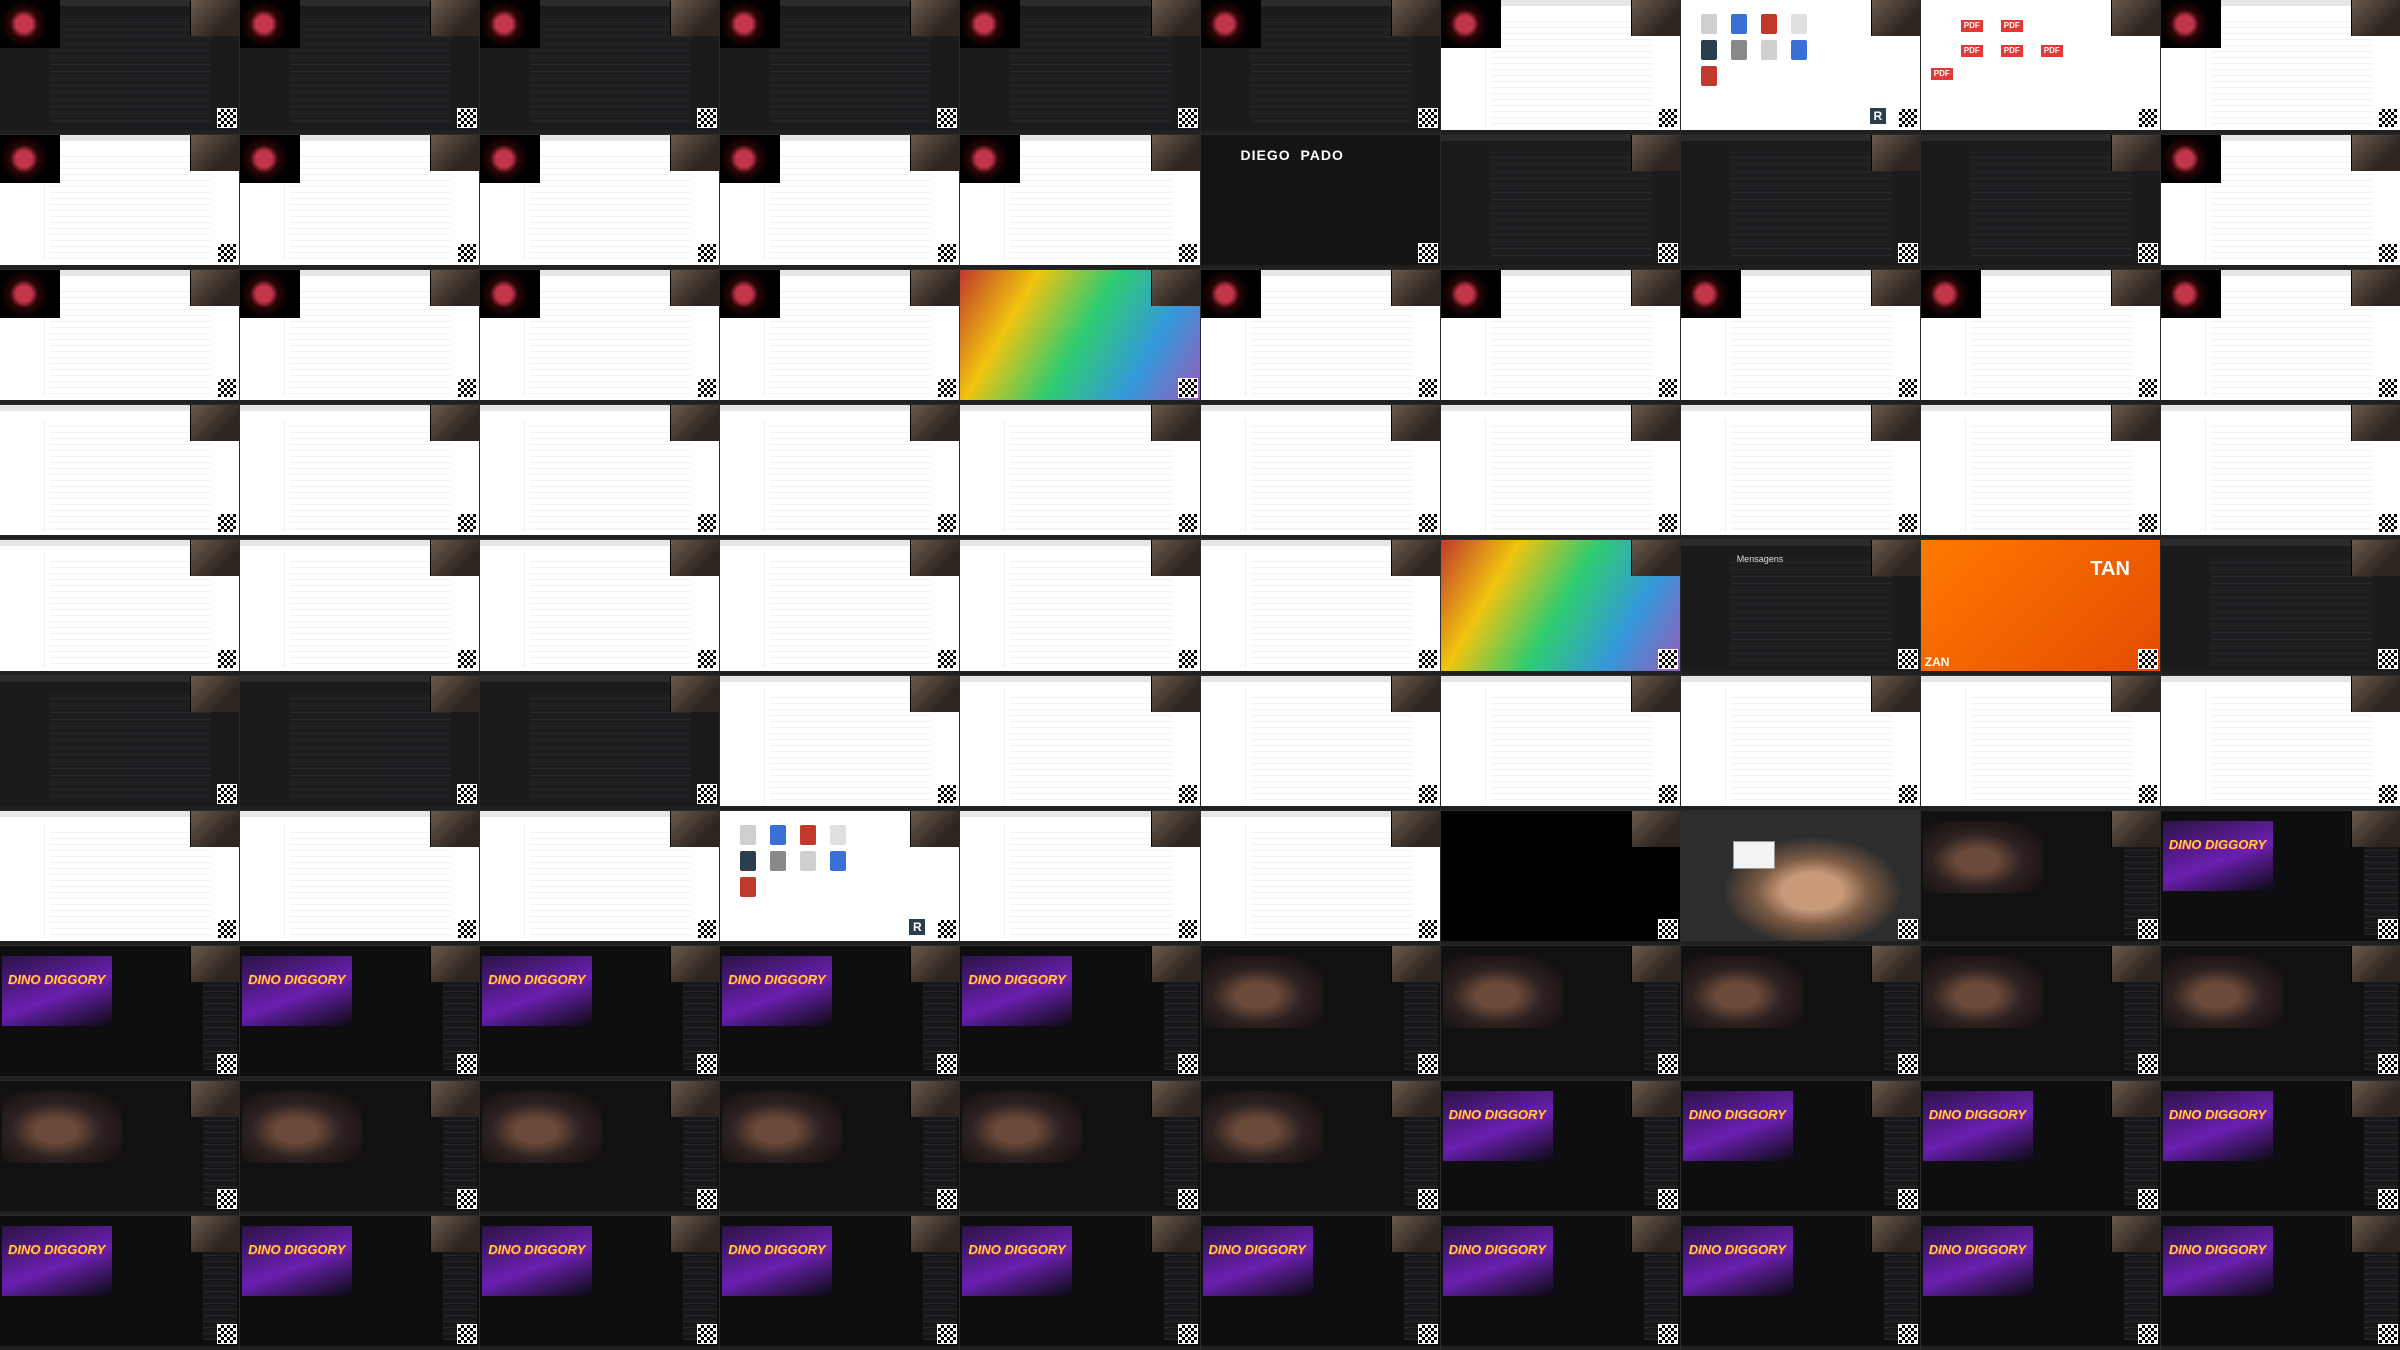  Describe the element at coordinates (1800, 607) in the screenshot. I see `thumbnail-tile: Mensagens` at that location.